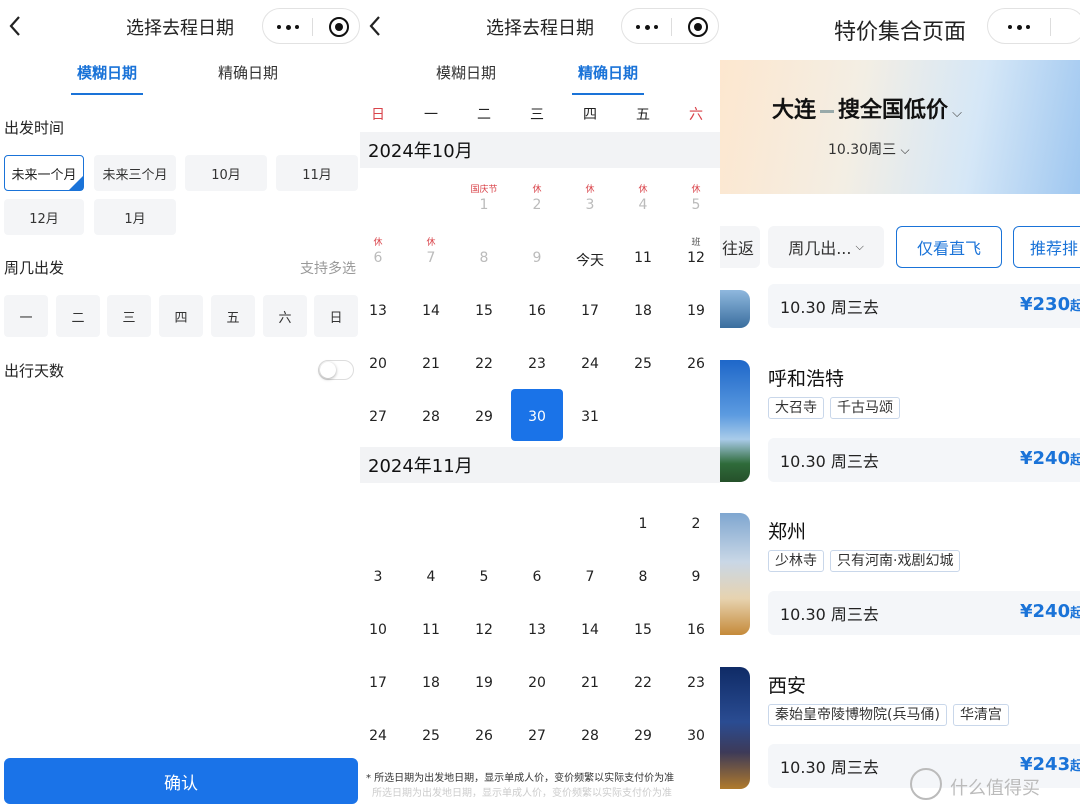 Image resolution: width=1080 pixels, height=810 pixels. What do you see at coordinates (382, 628) in the screenshot?
I see `calendar-day: 10` at bounding box center [382, 628].